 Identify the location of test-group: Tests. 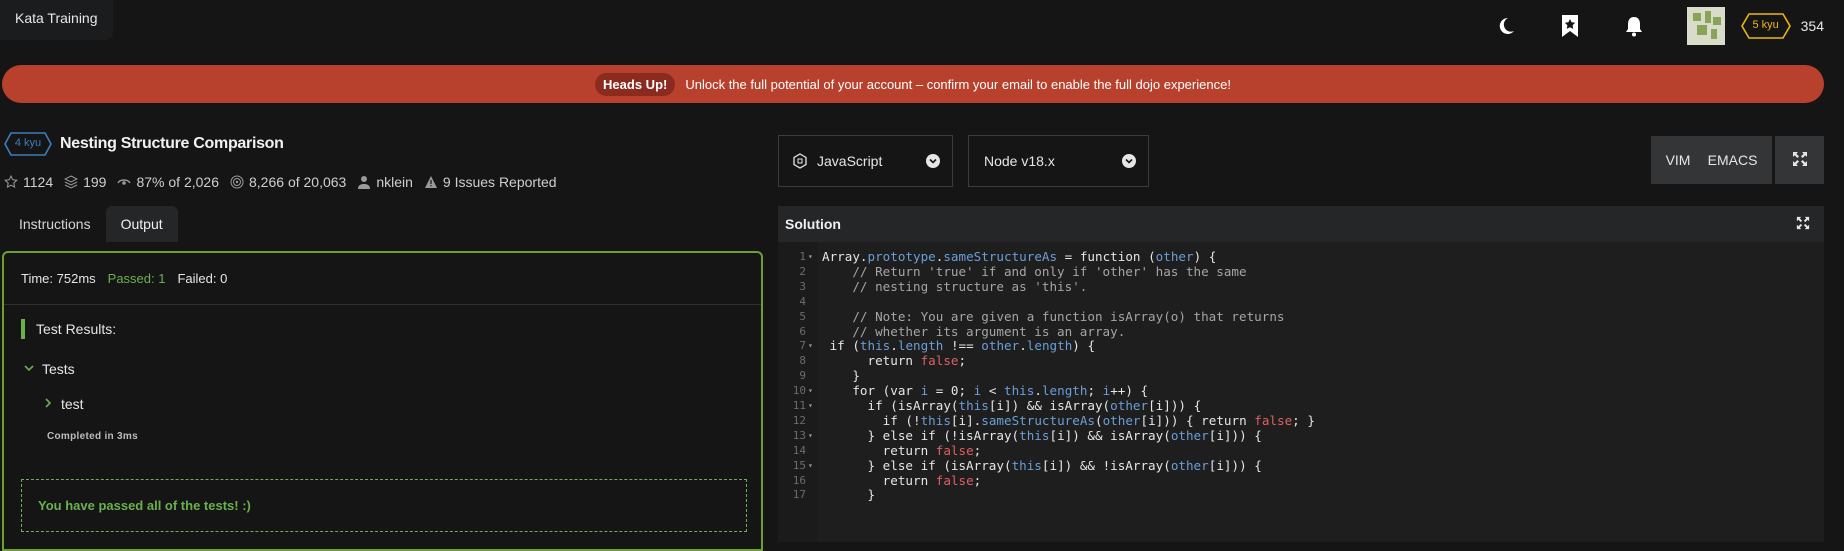
(49, 369).